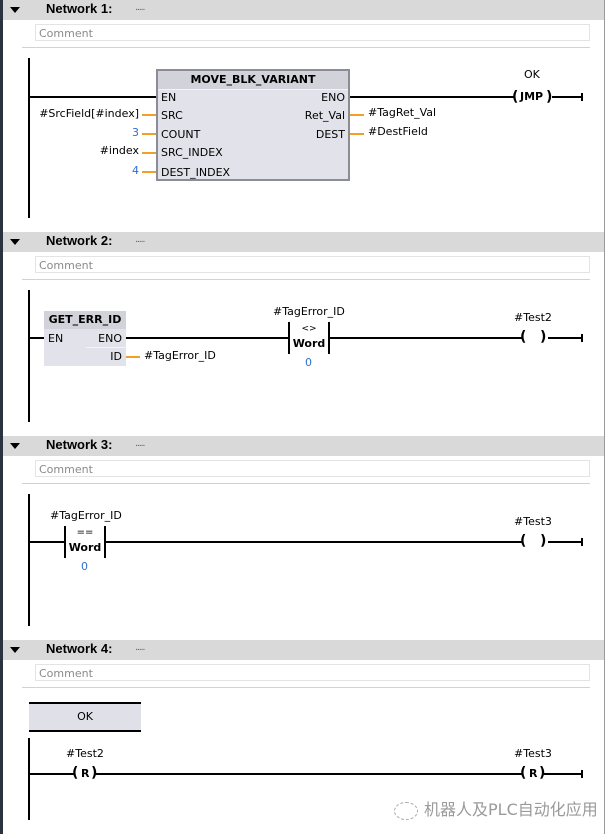 This screenshot has width=607, height=834. Describe the element at coordinates (604, 417) in the screenshot. I see `scrollbar-track` at that location.